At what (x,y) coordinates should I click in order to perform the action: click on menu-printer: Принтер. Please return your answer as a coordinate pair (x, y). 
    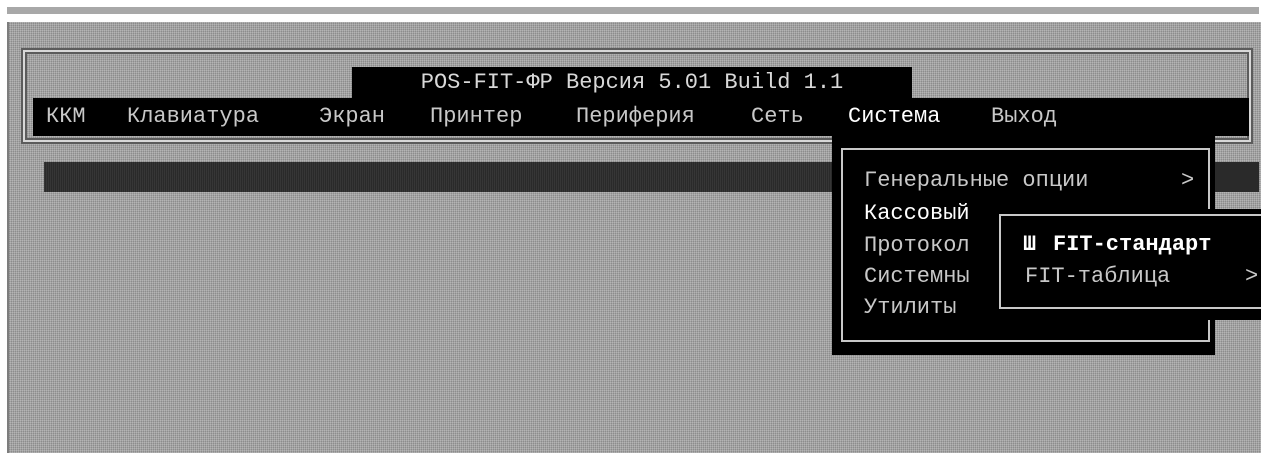
    Looking at the image, I should click on (476, 117).